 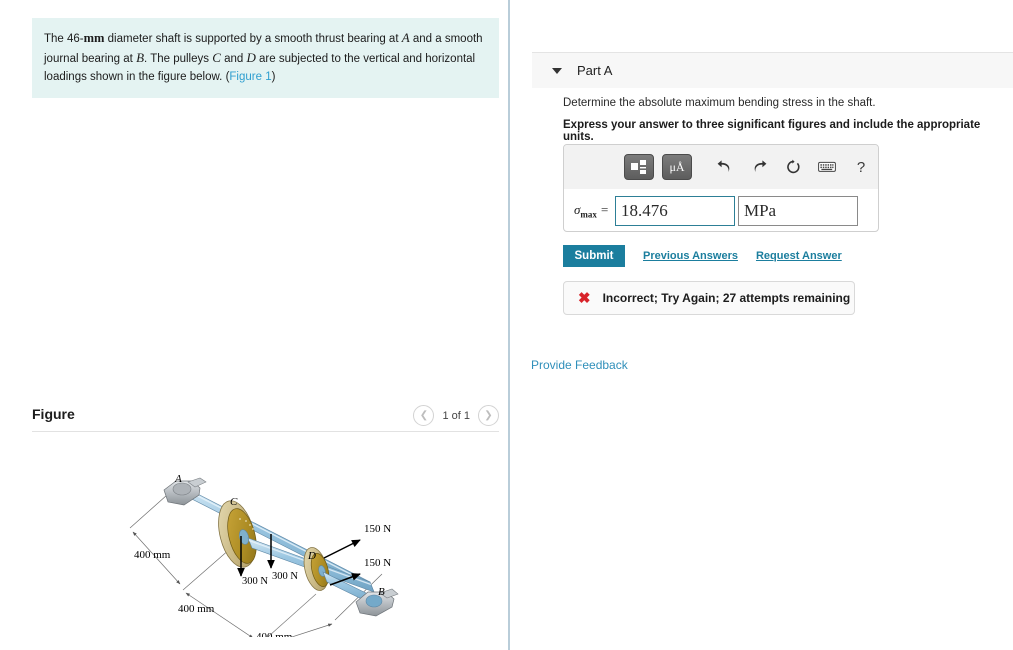 I want to click on answer-input-row: σmax =, so click(x=721, y=211).